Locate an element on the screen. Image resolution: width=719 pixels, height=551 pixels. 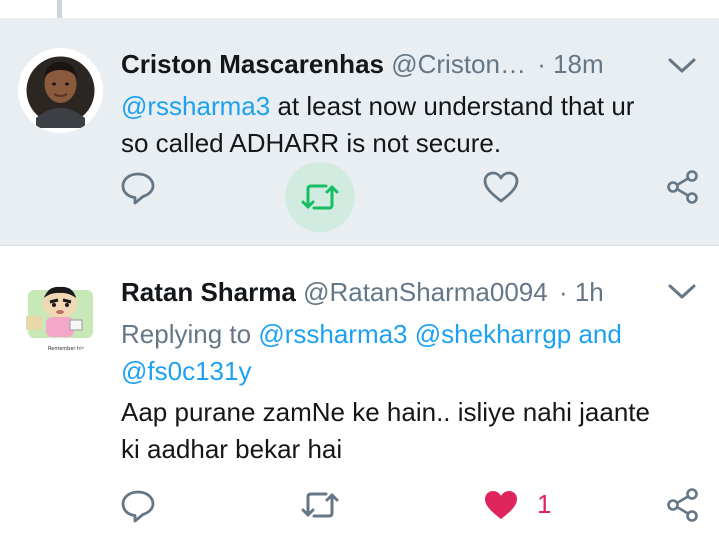
tweet-header: Ratan Sharma @RatanSharma0094 · 1h is located at coordinates (362, 292).